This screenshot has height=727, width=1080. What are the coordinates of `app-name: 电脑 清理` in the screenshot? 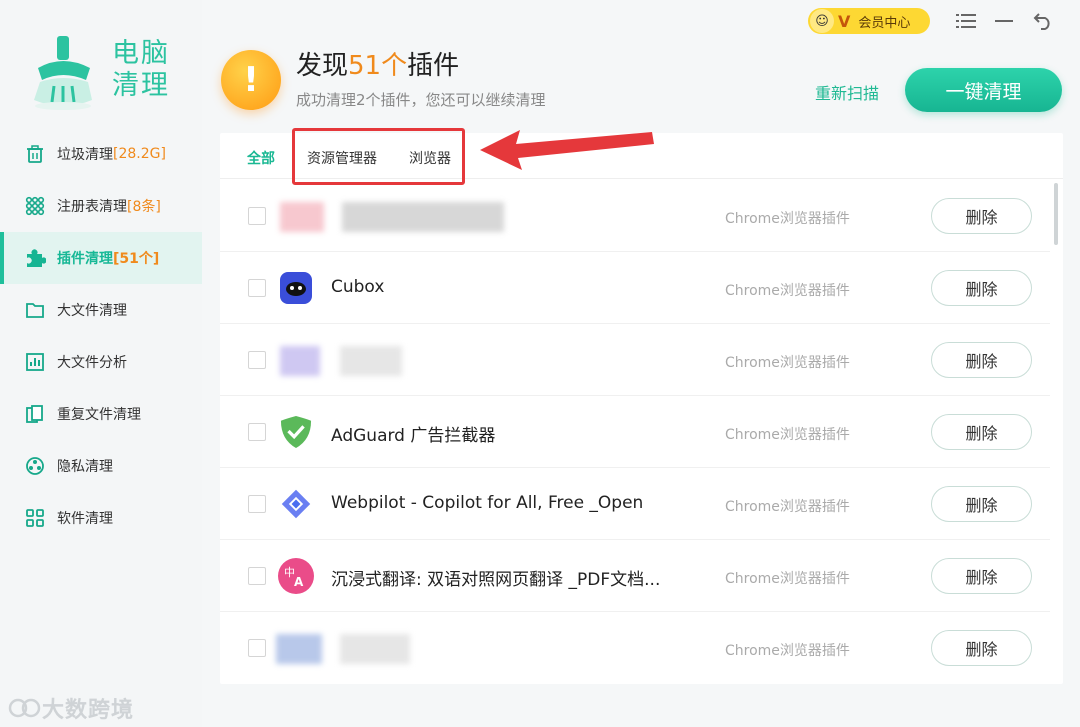 It's located at (147, 70).